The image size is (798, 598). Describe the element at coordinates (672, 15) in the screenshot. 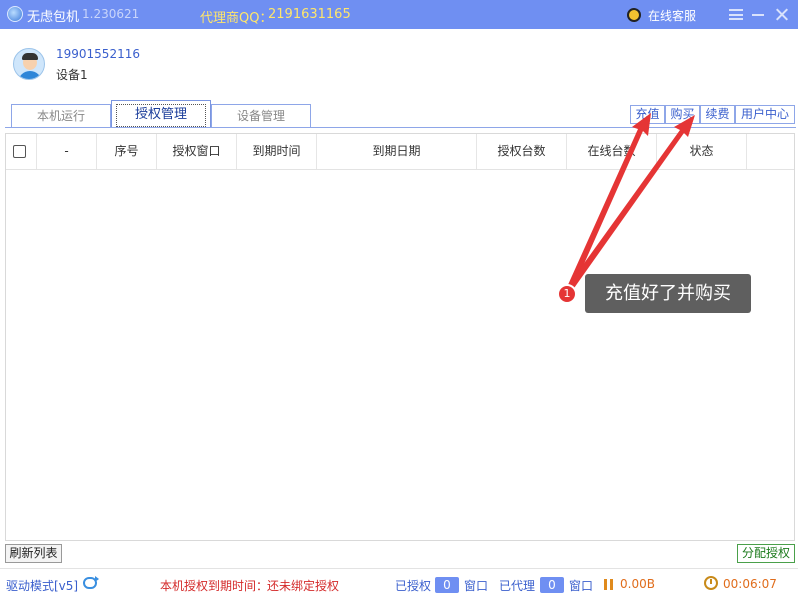

I see `online-service-link: 在线客服` at that location.